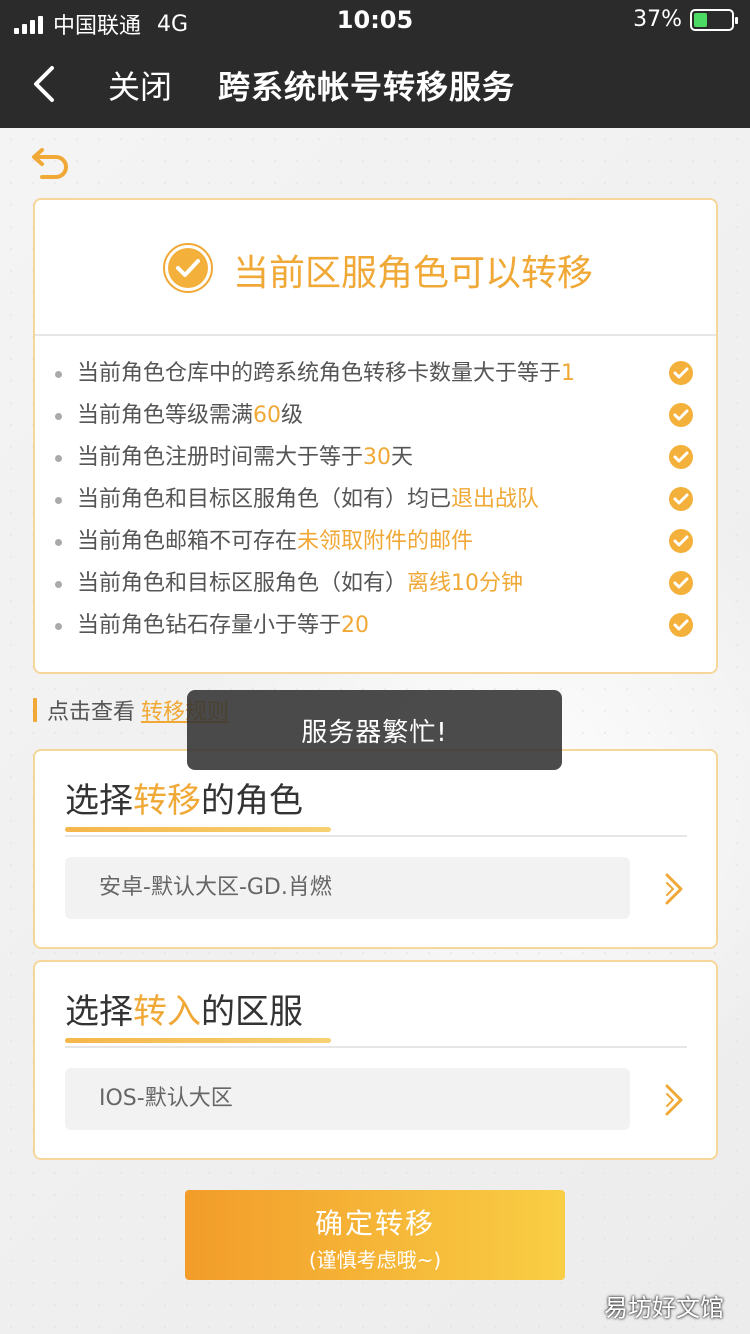 The width and height of the screenshot is (750, 1334). Describe the element at coordinates (347, 1099) in the screenshot. I see `server-select-field: IOS-默认大区` at that location.